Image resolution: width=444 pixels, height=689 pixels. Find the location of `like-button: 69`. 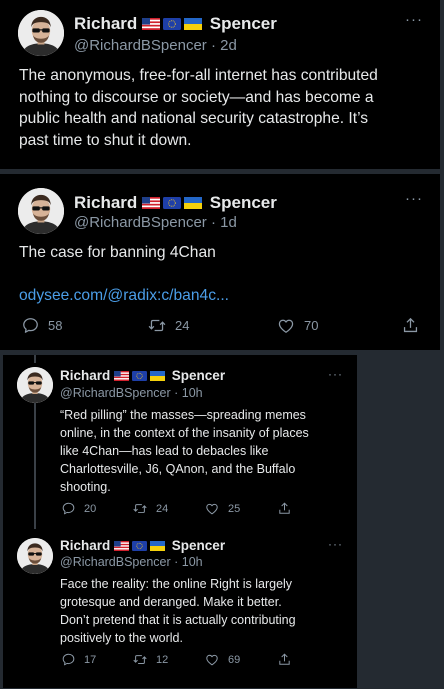

like-button: 69 is located at coordinates (222, 659).